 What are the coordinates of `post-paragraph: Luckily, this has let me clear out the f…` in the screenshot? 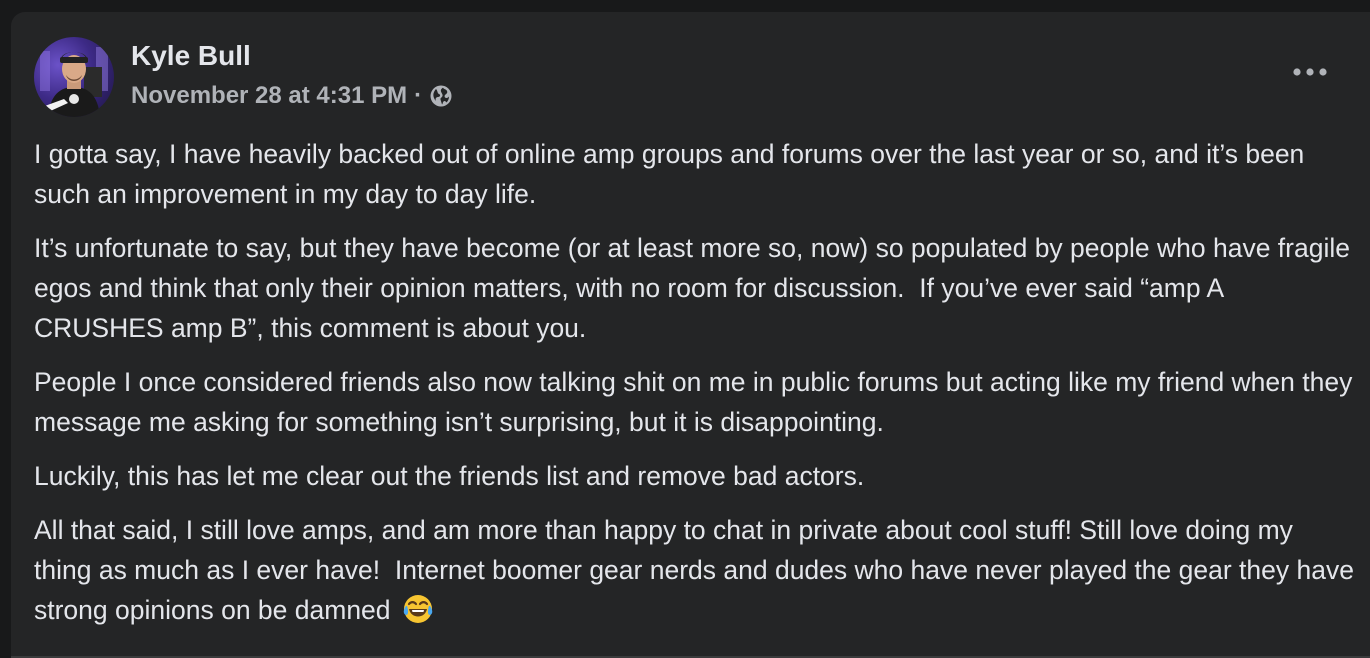 It's located at (449, 476).